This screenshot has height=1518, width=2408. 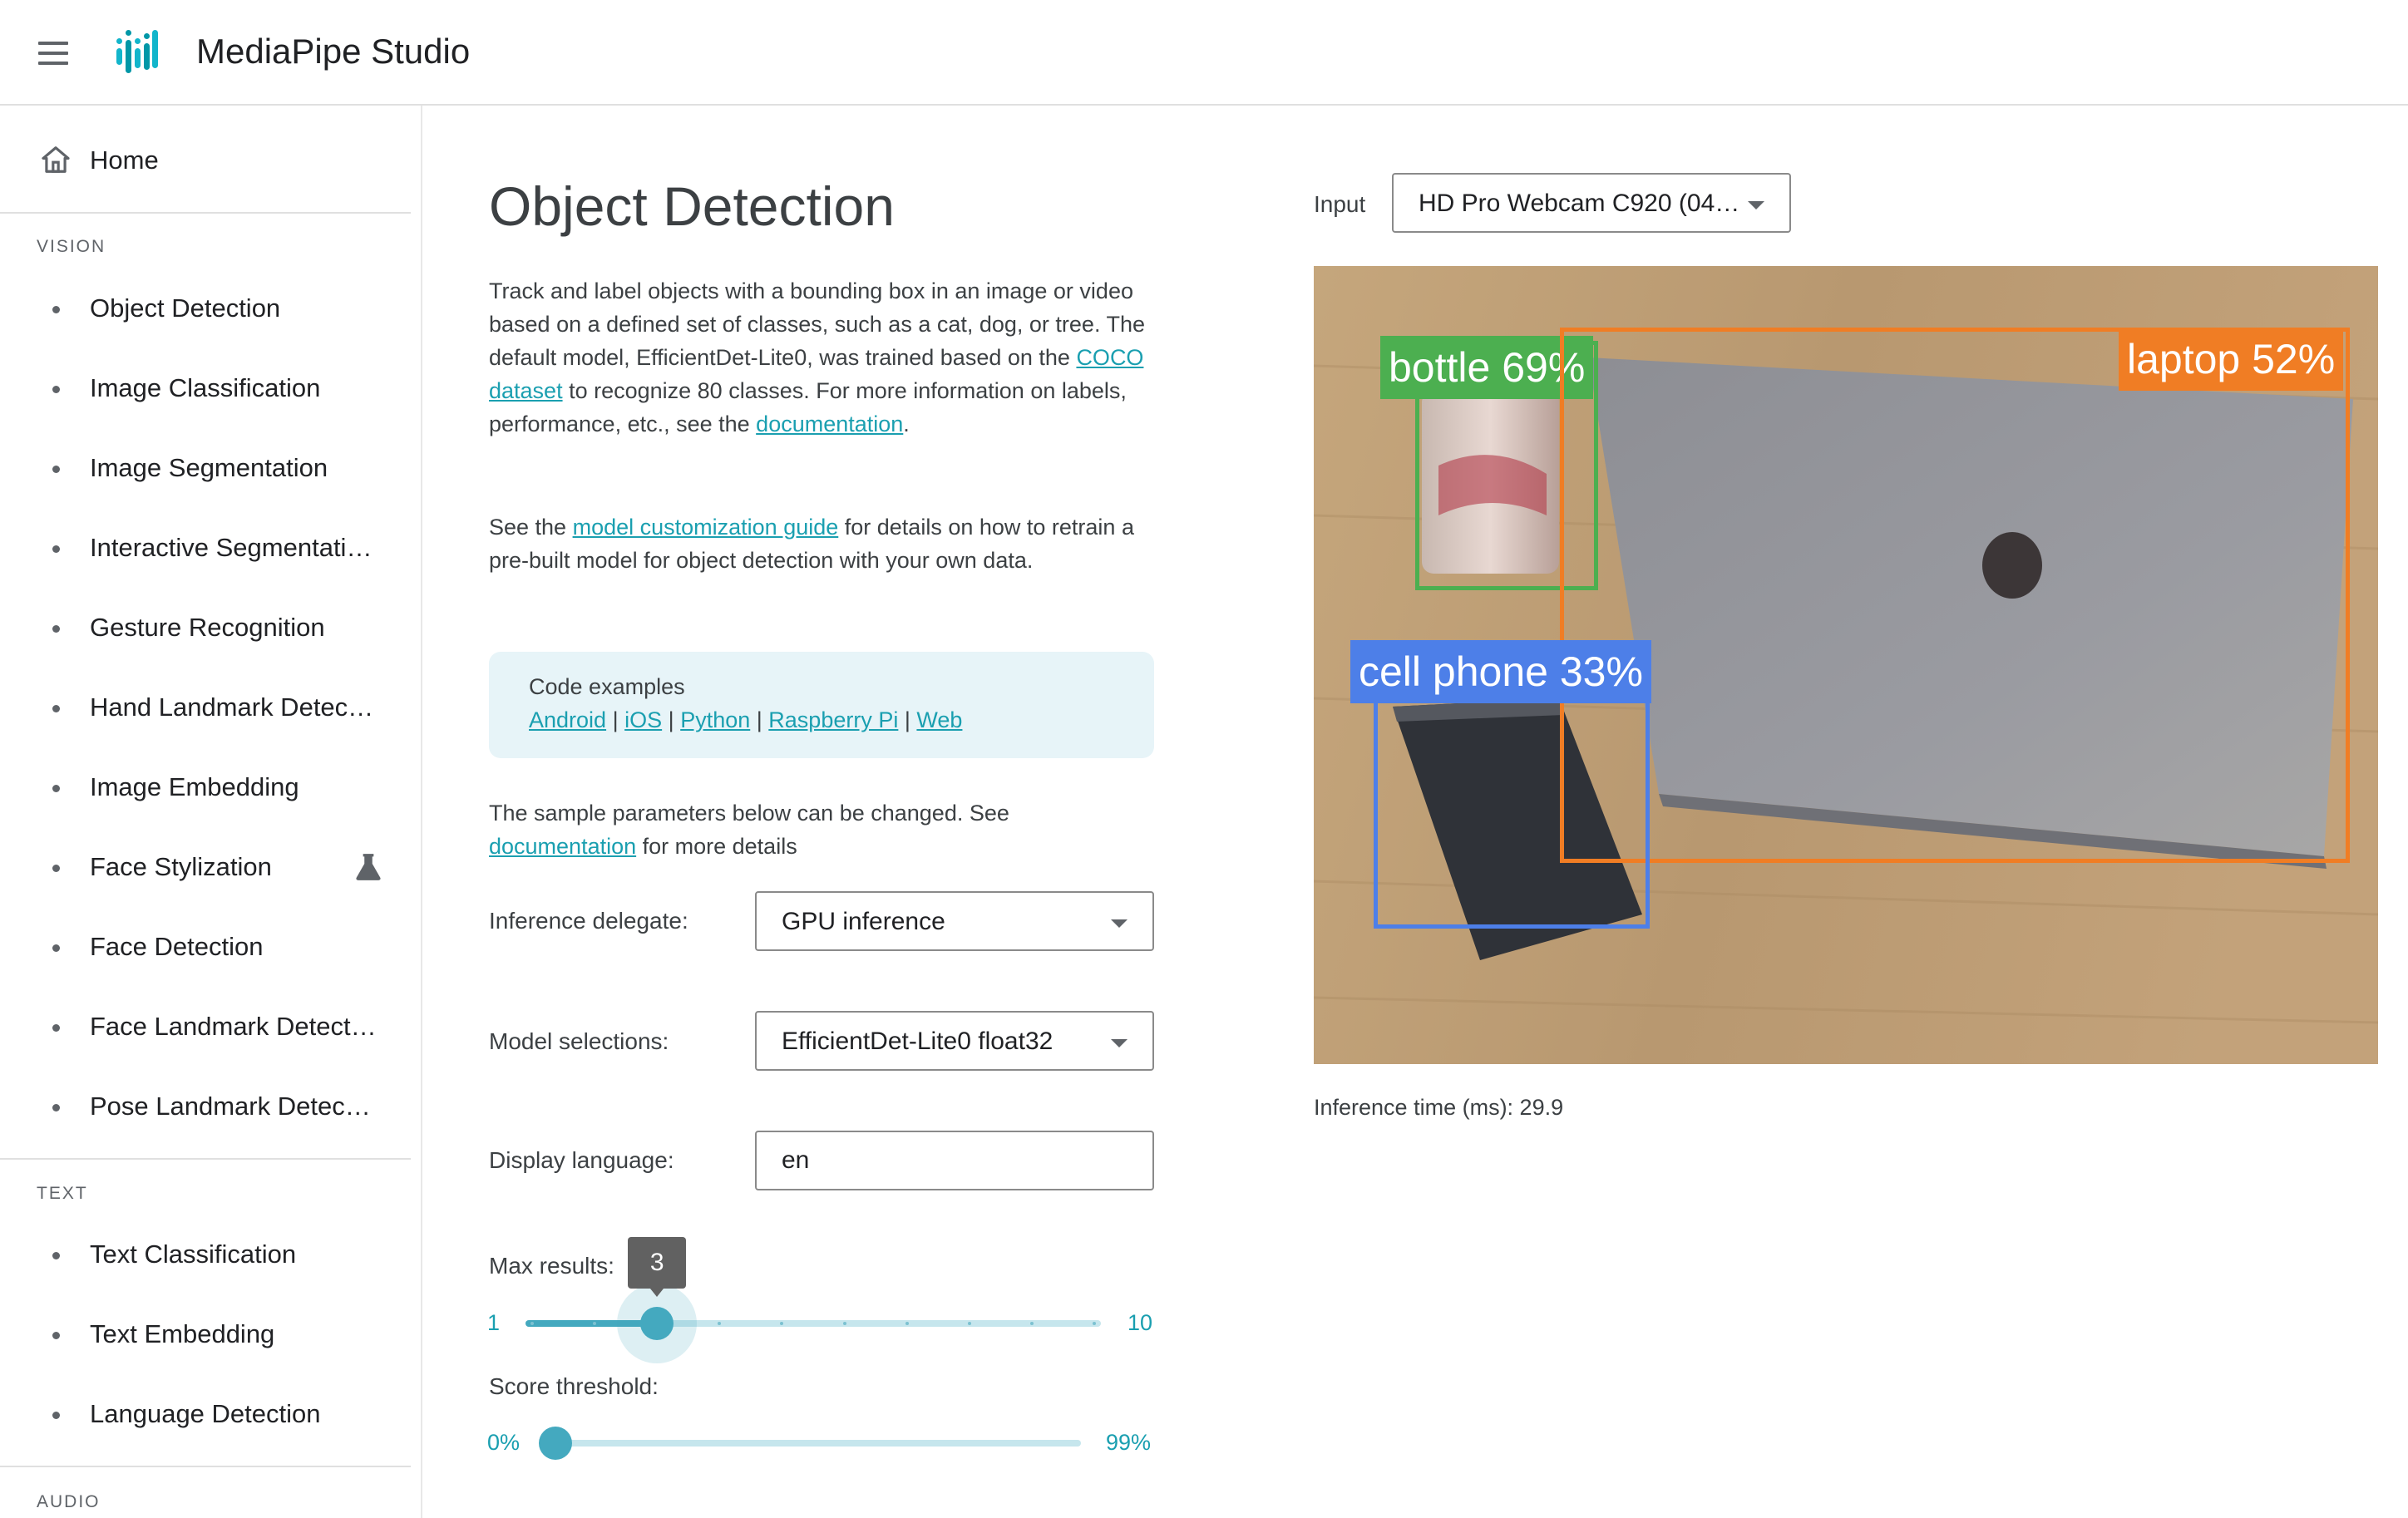 What do you see at coordinates (183, 1333) in the screenshot?
I see `sidebar-item-label: Text Embedding` at bounding box center [183, 1333].